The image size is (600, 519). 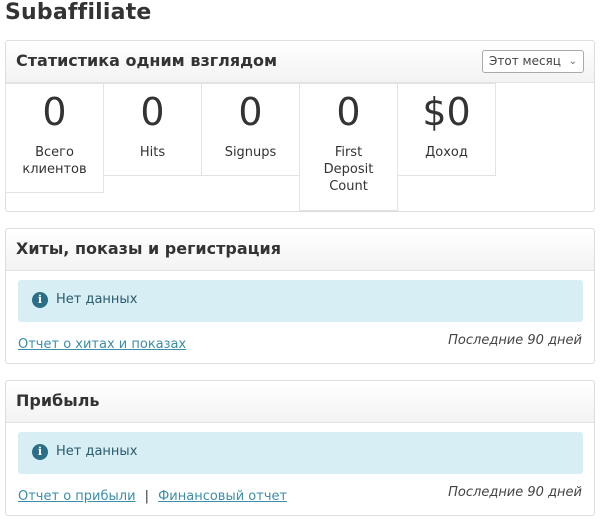 What do you see at coordinates (348, 169) in the screenshot?
I see `stat-label: First Deposit Count` at bounding box center [348, 169].